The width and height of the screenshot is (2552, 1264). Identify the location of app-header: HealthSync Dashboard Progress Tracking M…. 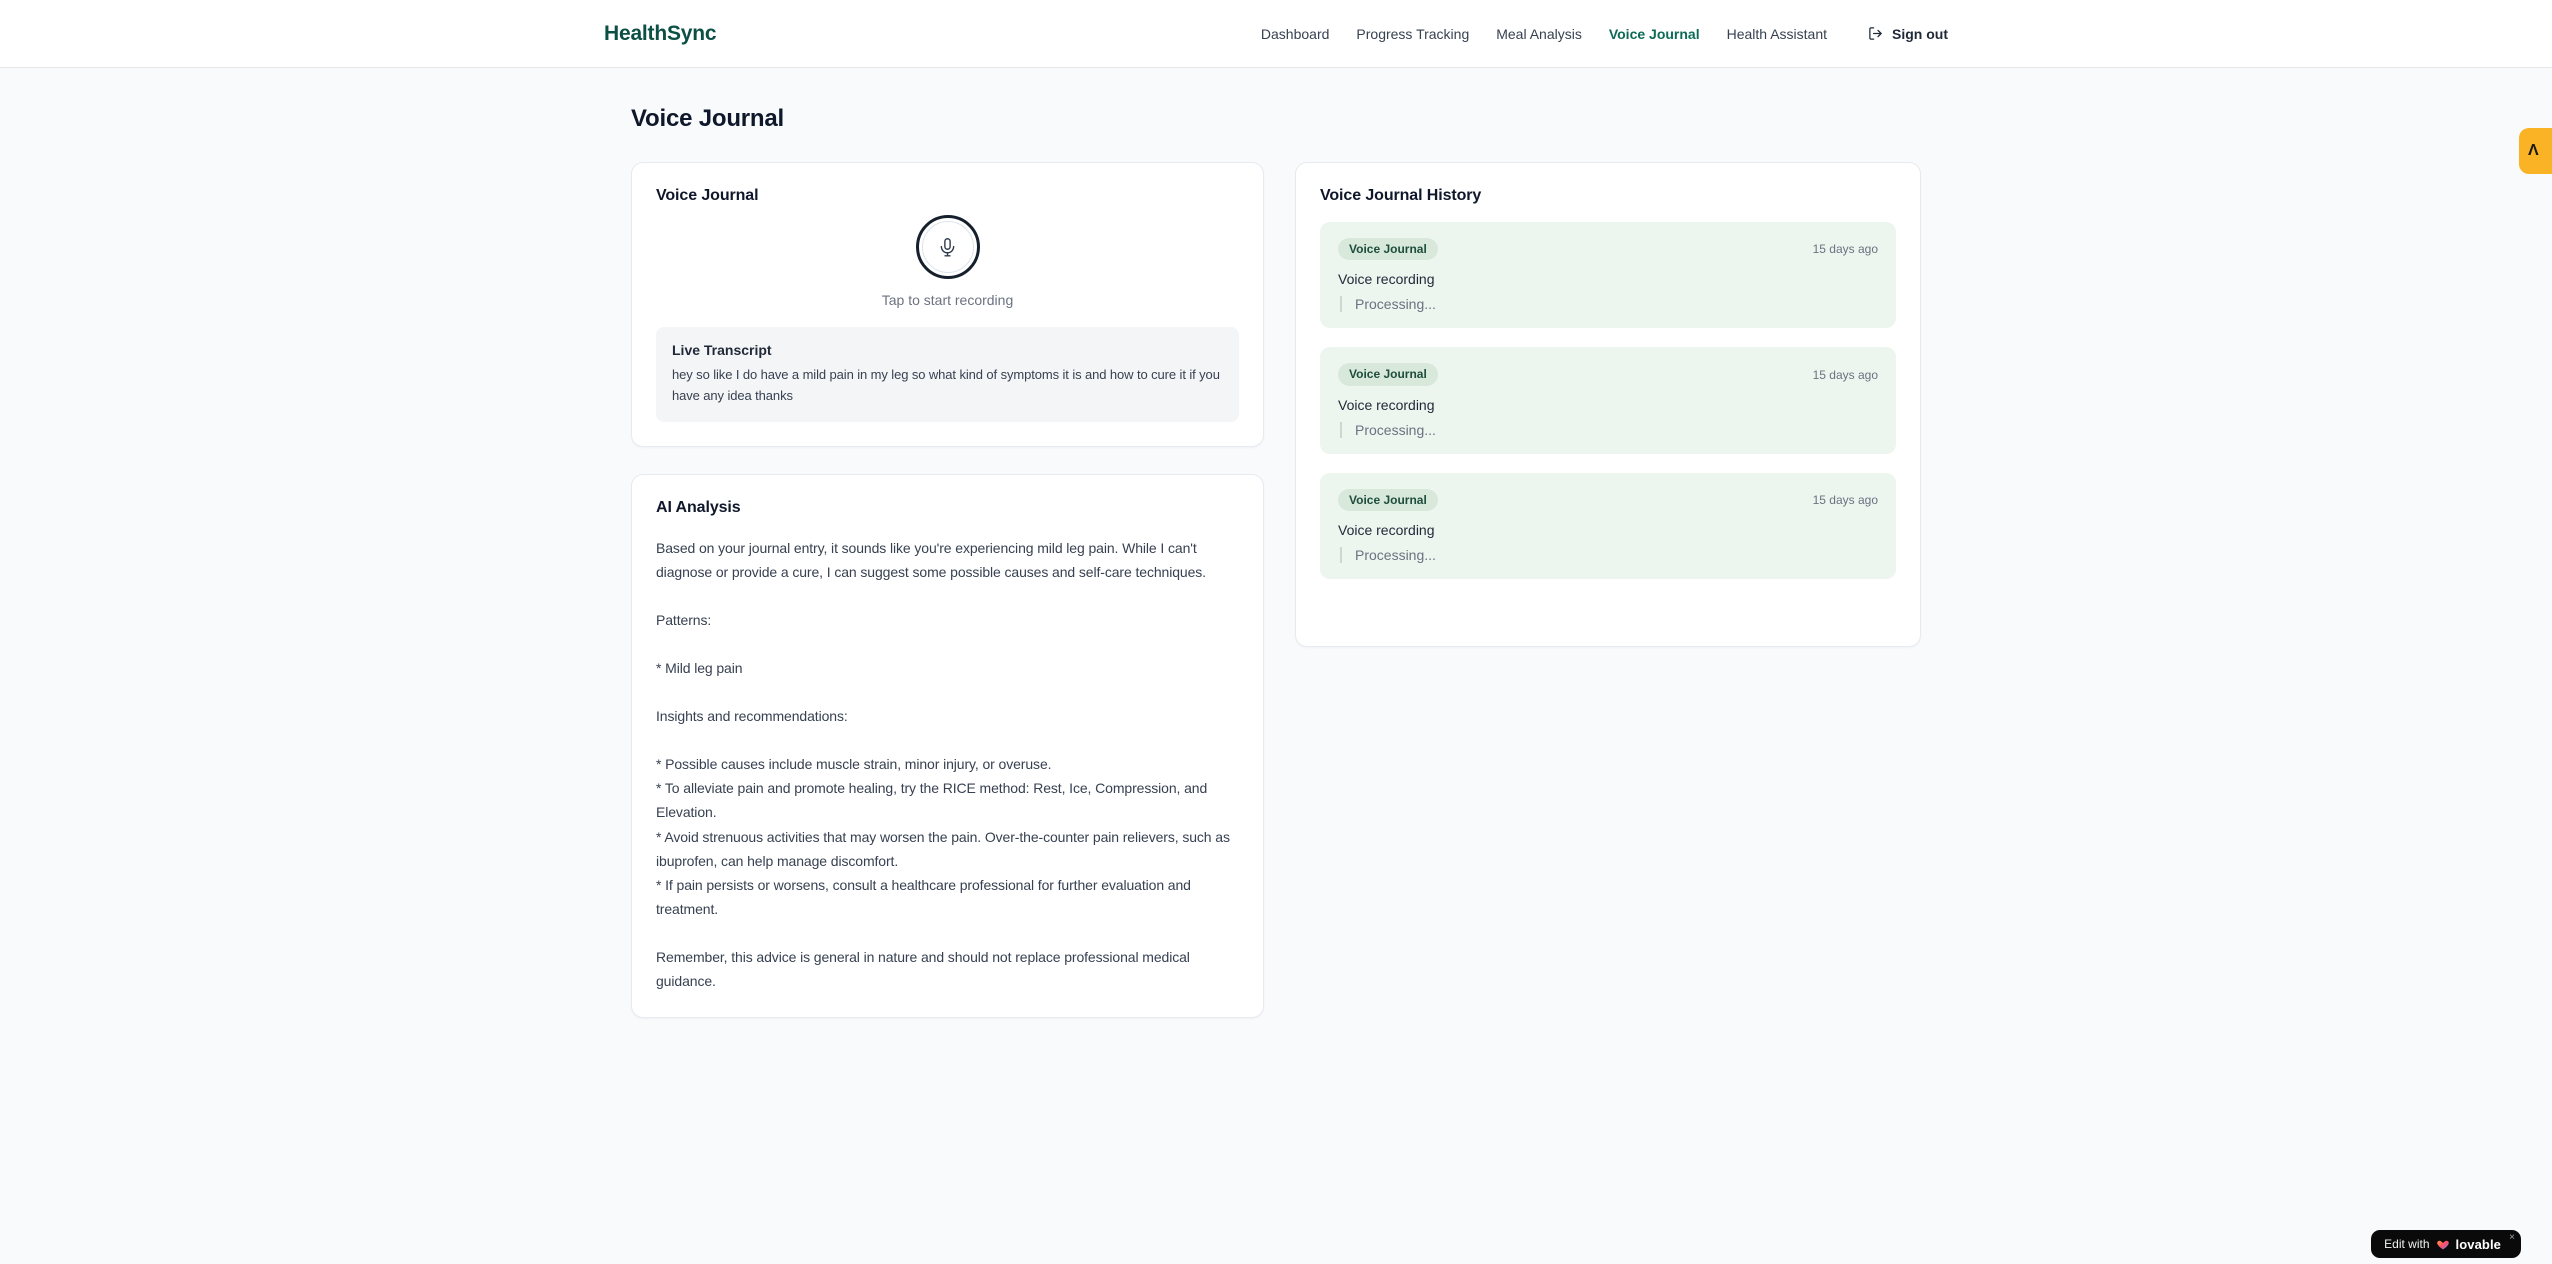
(1276, 34).